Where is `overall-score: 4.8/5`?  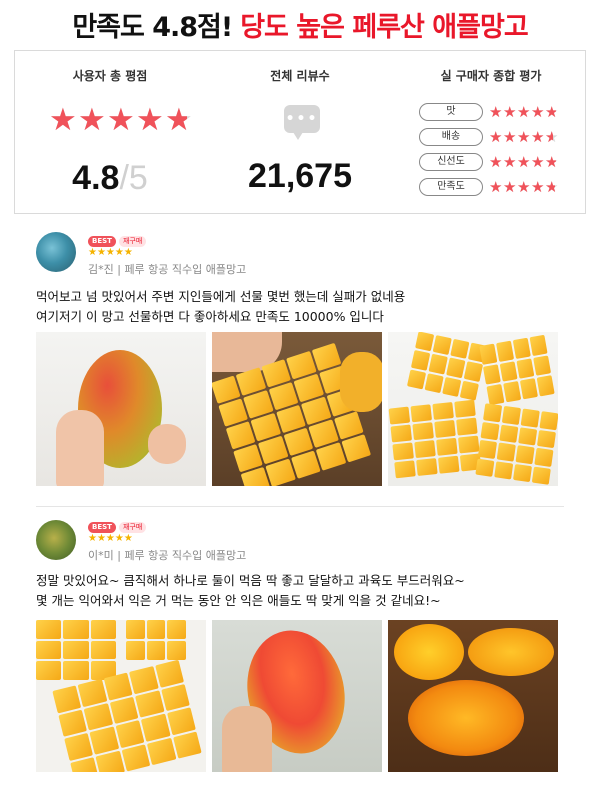 overall-score: 4.8/5 is located at coordinates (110, 178).